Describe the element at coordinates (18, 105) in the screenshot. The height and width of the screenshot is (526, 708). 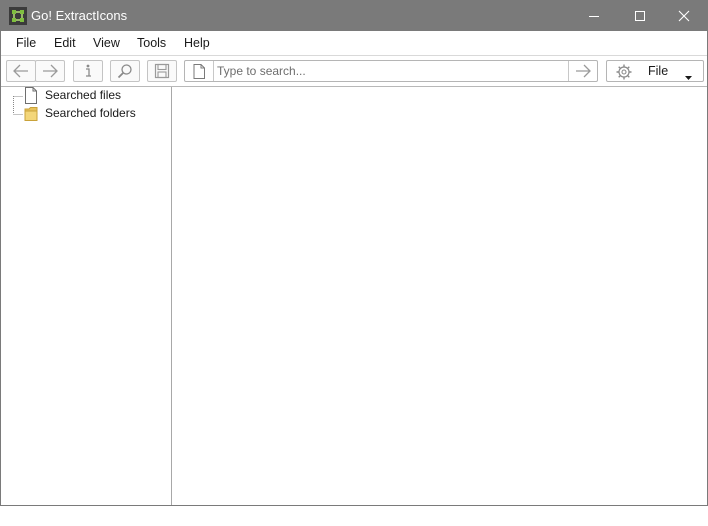
I see `tree-connector-lines` at that location.